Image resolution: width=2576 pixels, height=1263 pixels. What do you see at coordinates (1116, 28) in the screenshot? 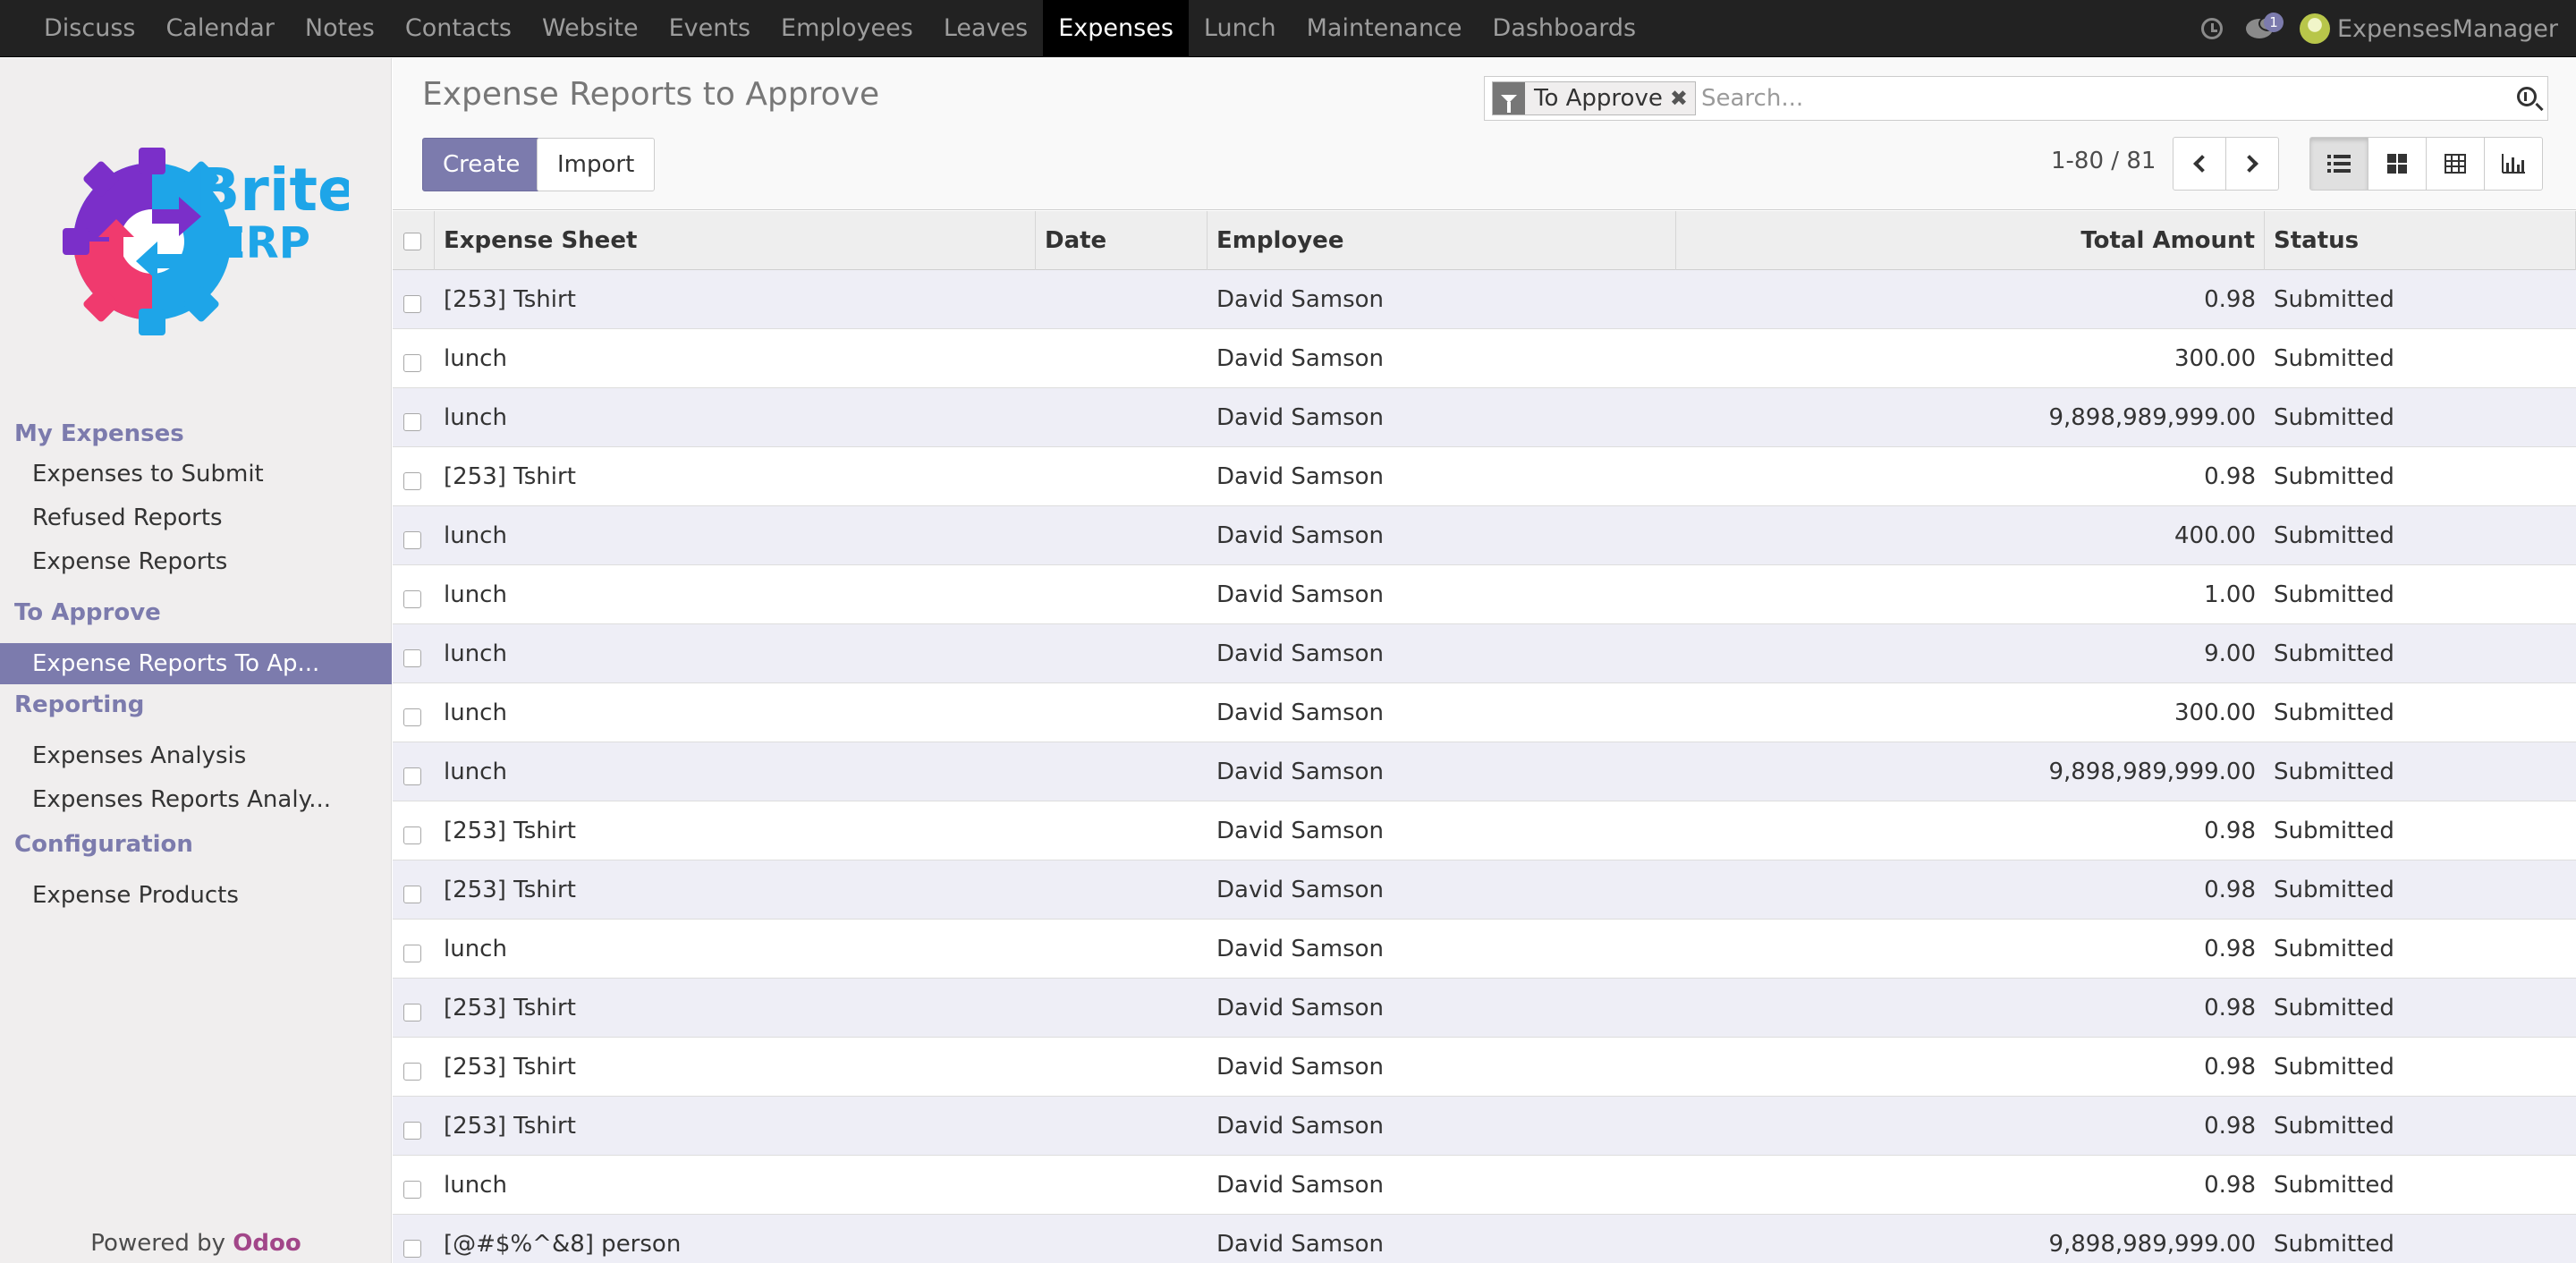
I see `app-menu-item-expenses: Expenses` at bounding box center [1116, 28].